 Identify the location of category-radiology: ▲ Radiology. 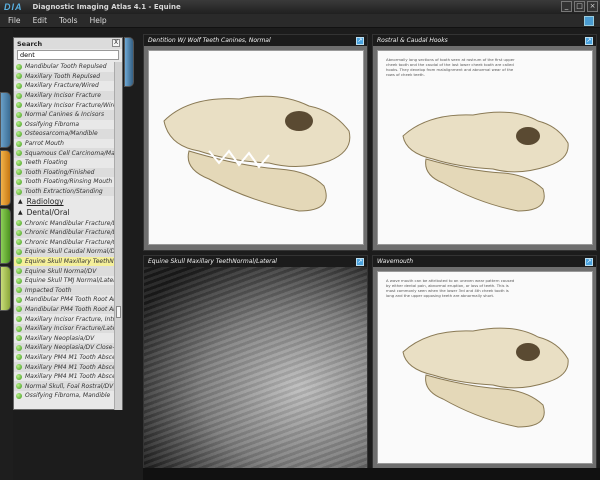
(65, 201).